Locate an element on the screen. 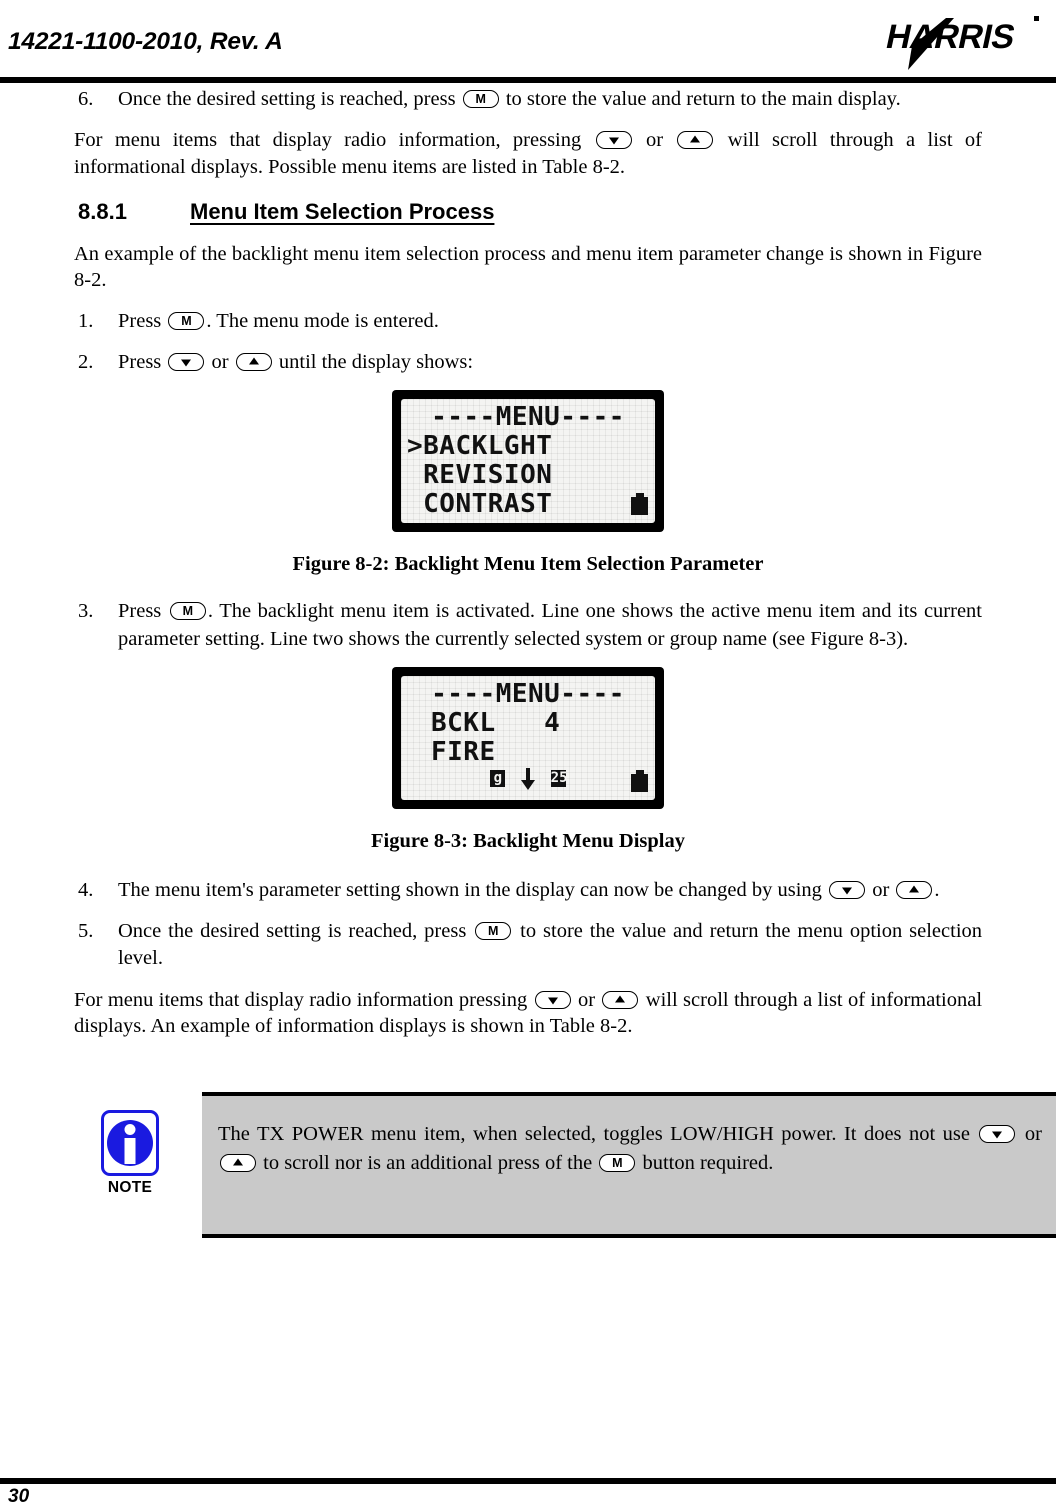  svg-text: HARRIS is located at coordinates (950, 37).